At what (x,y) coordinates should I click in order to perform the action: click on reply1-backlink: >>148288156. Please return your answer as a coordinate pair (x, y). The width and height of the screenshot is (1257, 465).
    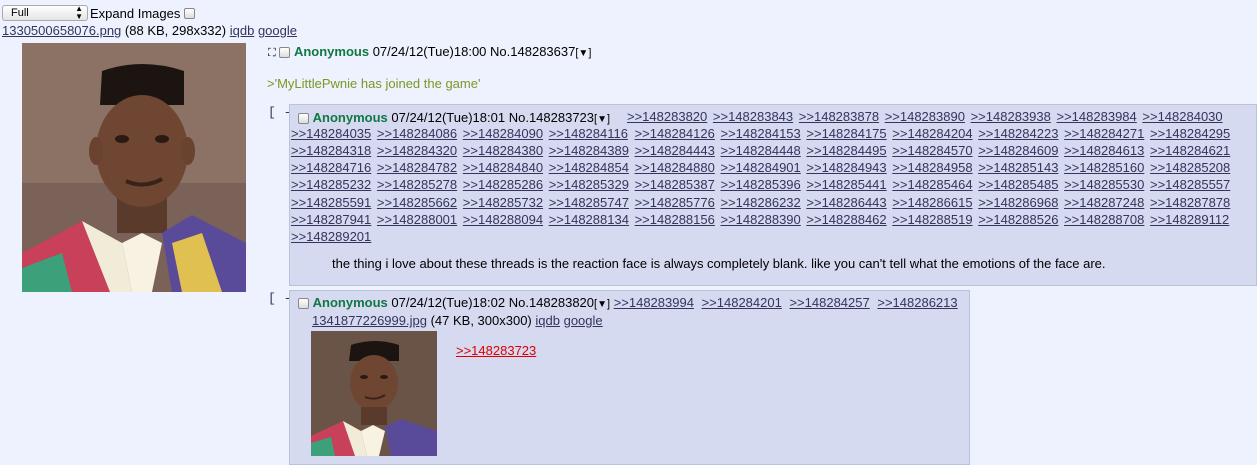
    Looking at the image, I should click on (675, 219).